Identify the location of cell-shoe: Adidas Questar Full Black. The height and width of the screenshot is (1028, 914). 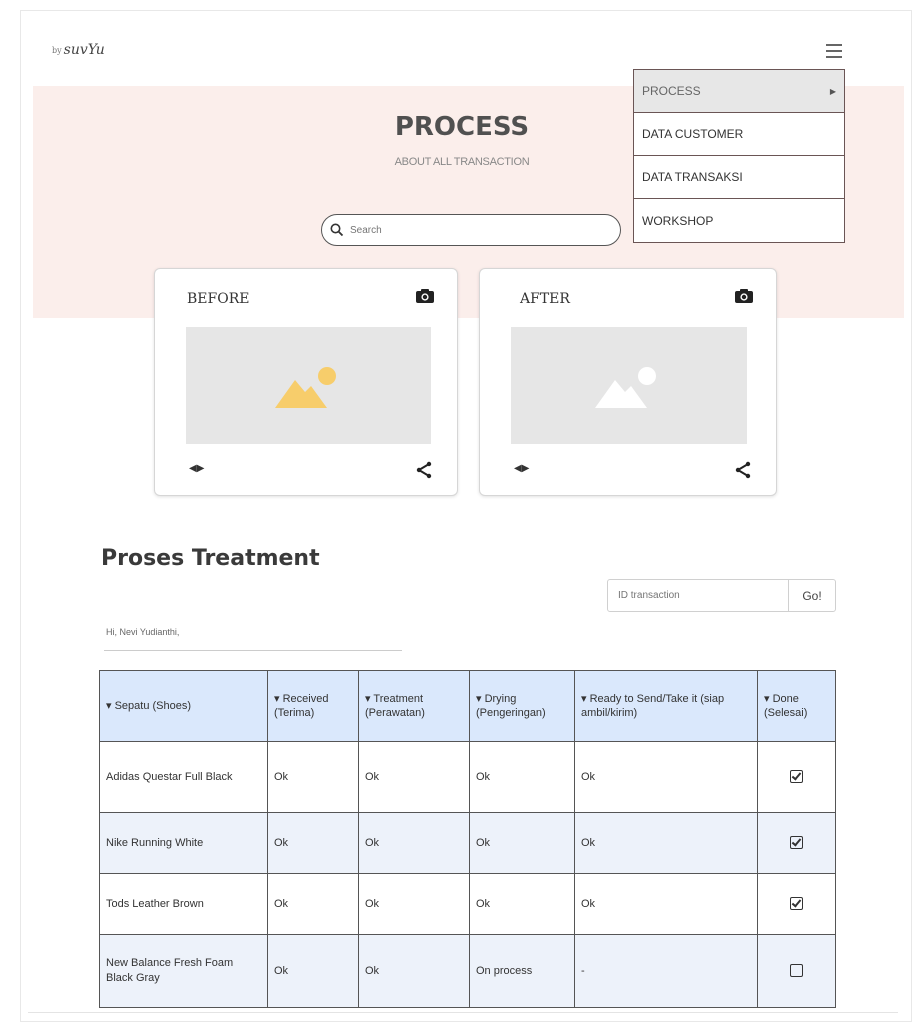
(183, 777).